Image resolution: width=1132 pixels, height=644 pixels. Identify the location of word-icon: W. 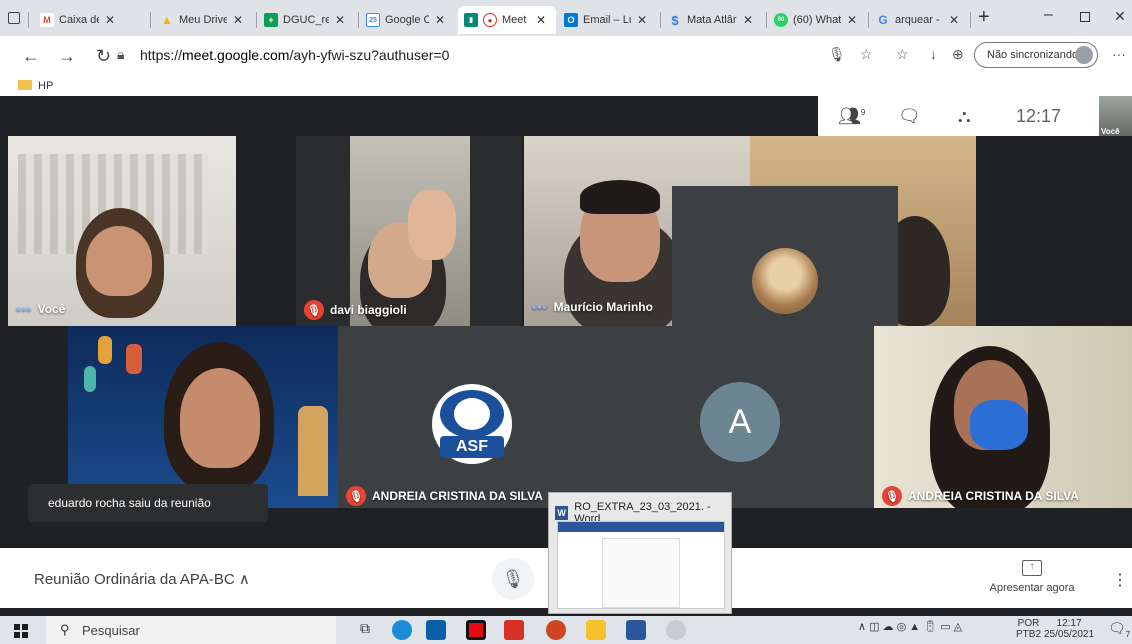
(562, 513).